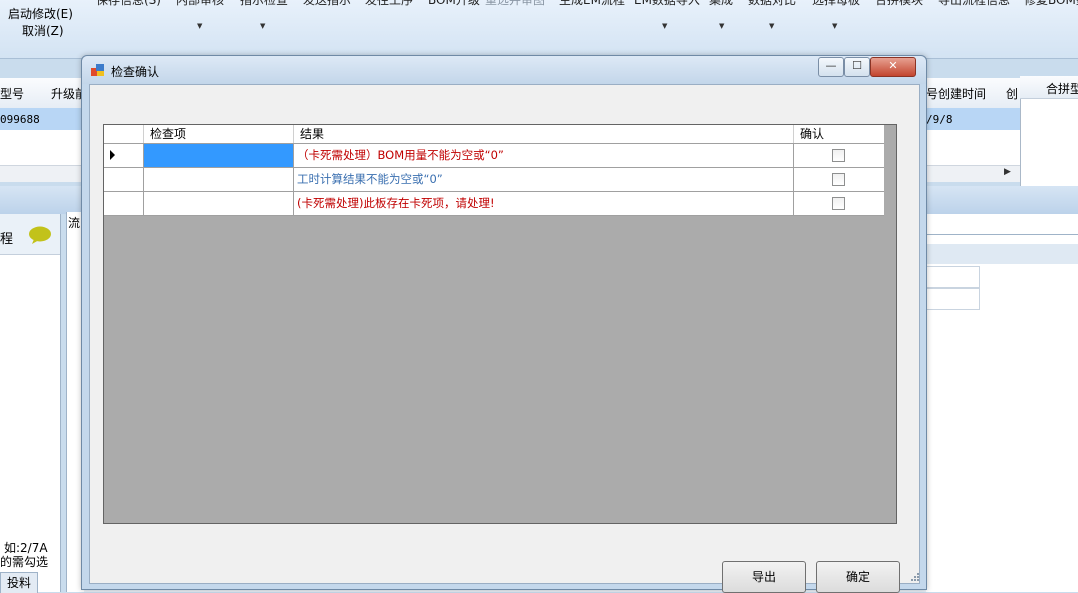 The height and width of the screenshot is (593, 1078). Describe the element at coordinates (40, 235) in the screenshot. I see `speech-bubble-icon` at that location.